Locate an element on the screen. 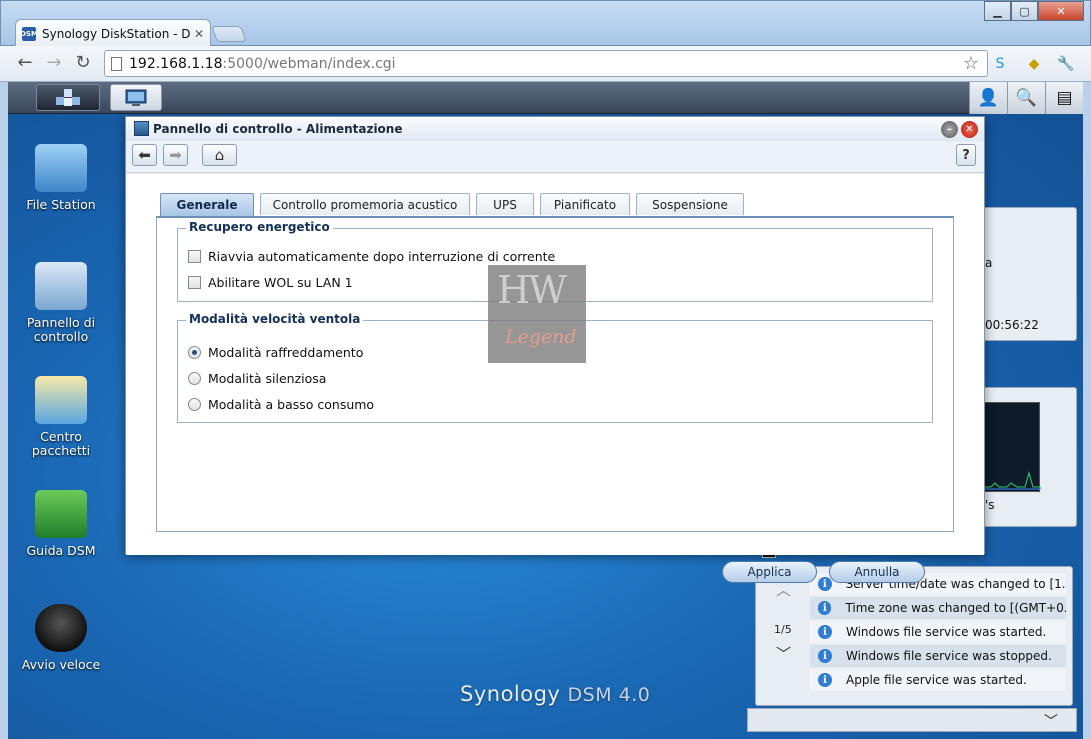 This screenshot has width=1091, height=739. grid-menu-icon is located at coordinates (68, 97).